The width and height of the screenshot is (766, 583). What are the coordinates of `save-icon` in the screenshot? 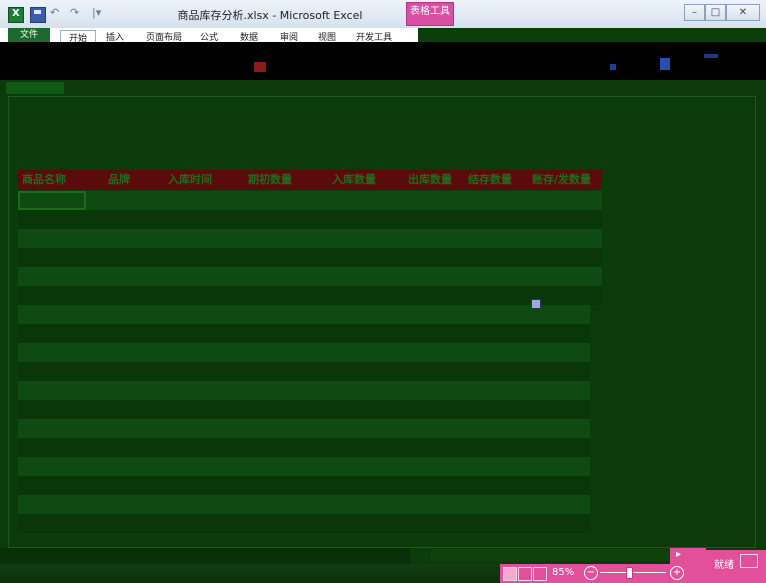 It's located at (38, 15).